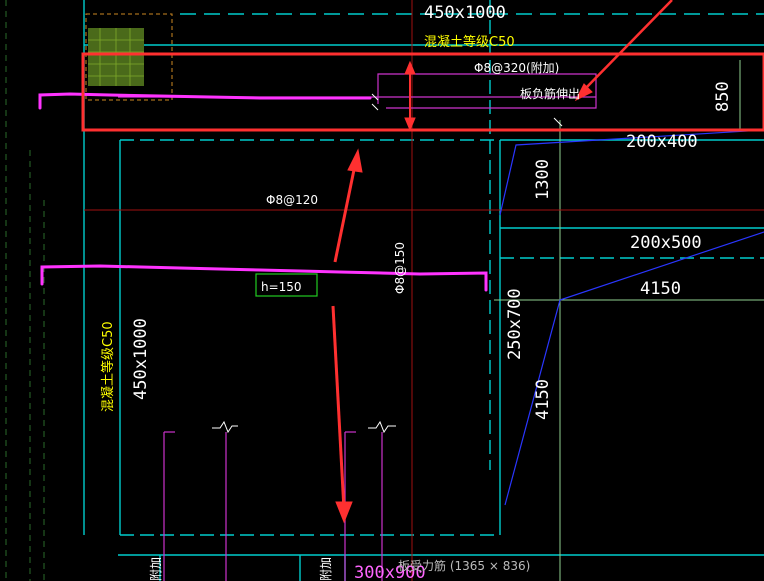  Describe the element at coordinates (422, 92) in the screenshot. I see `red-annotation-box` at that location.